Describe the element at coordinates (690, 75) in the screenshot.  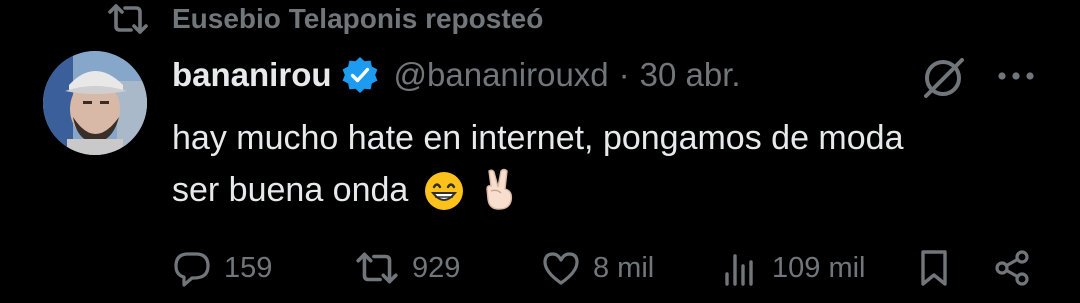
I see `timestamp: 30 abr.` at that location.